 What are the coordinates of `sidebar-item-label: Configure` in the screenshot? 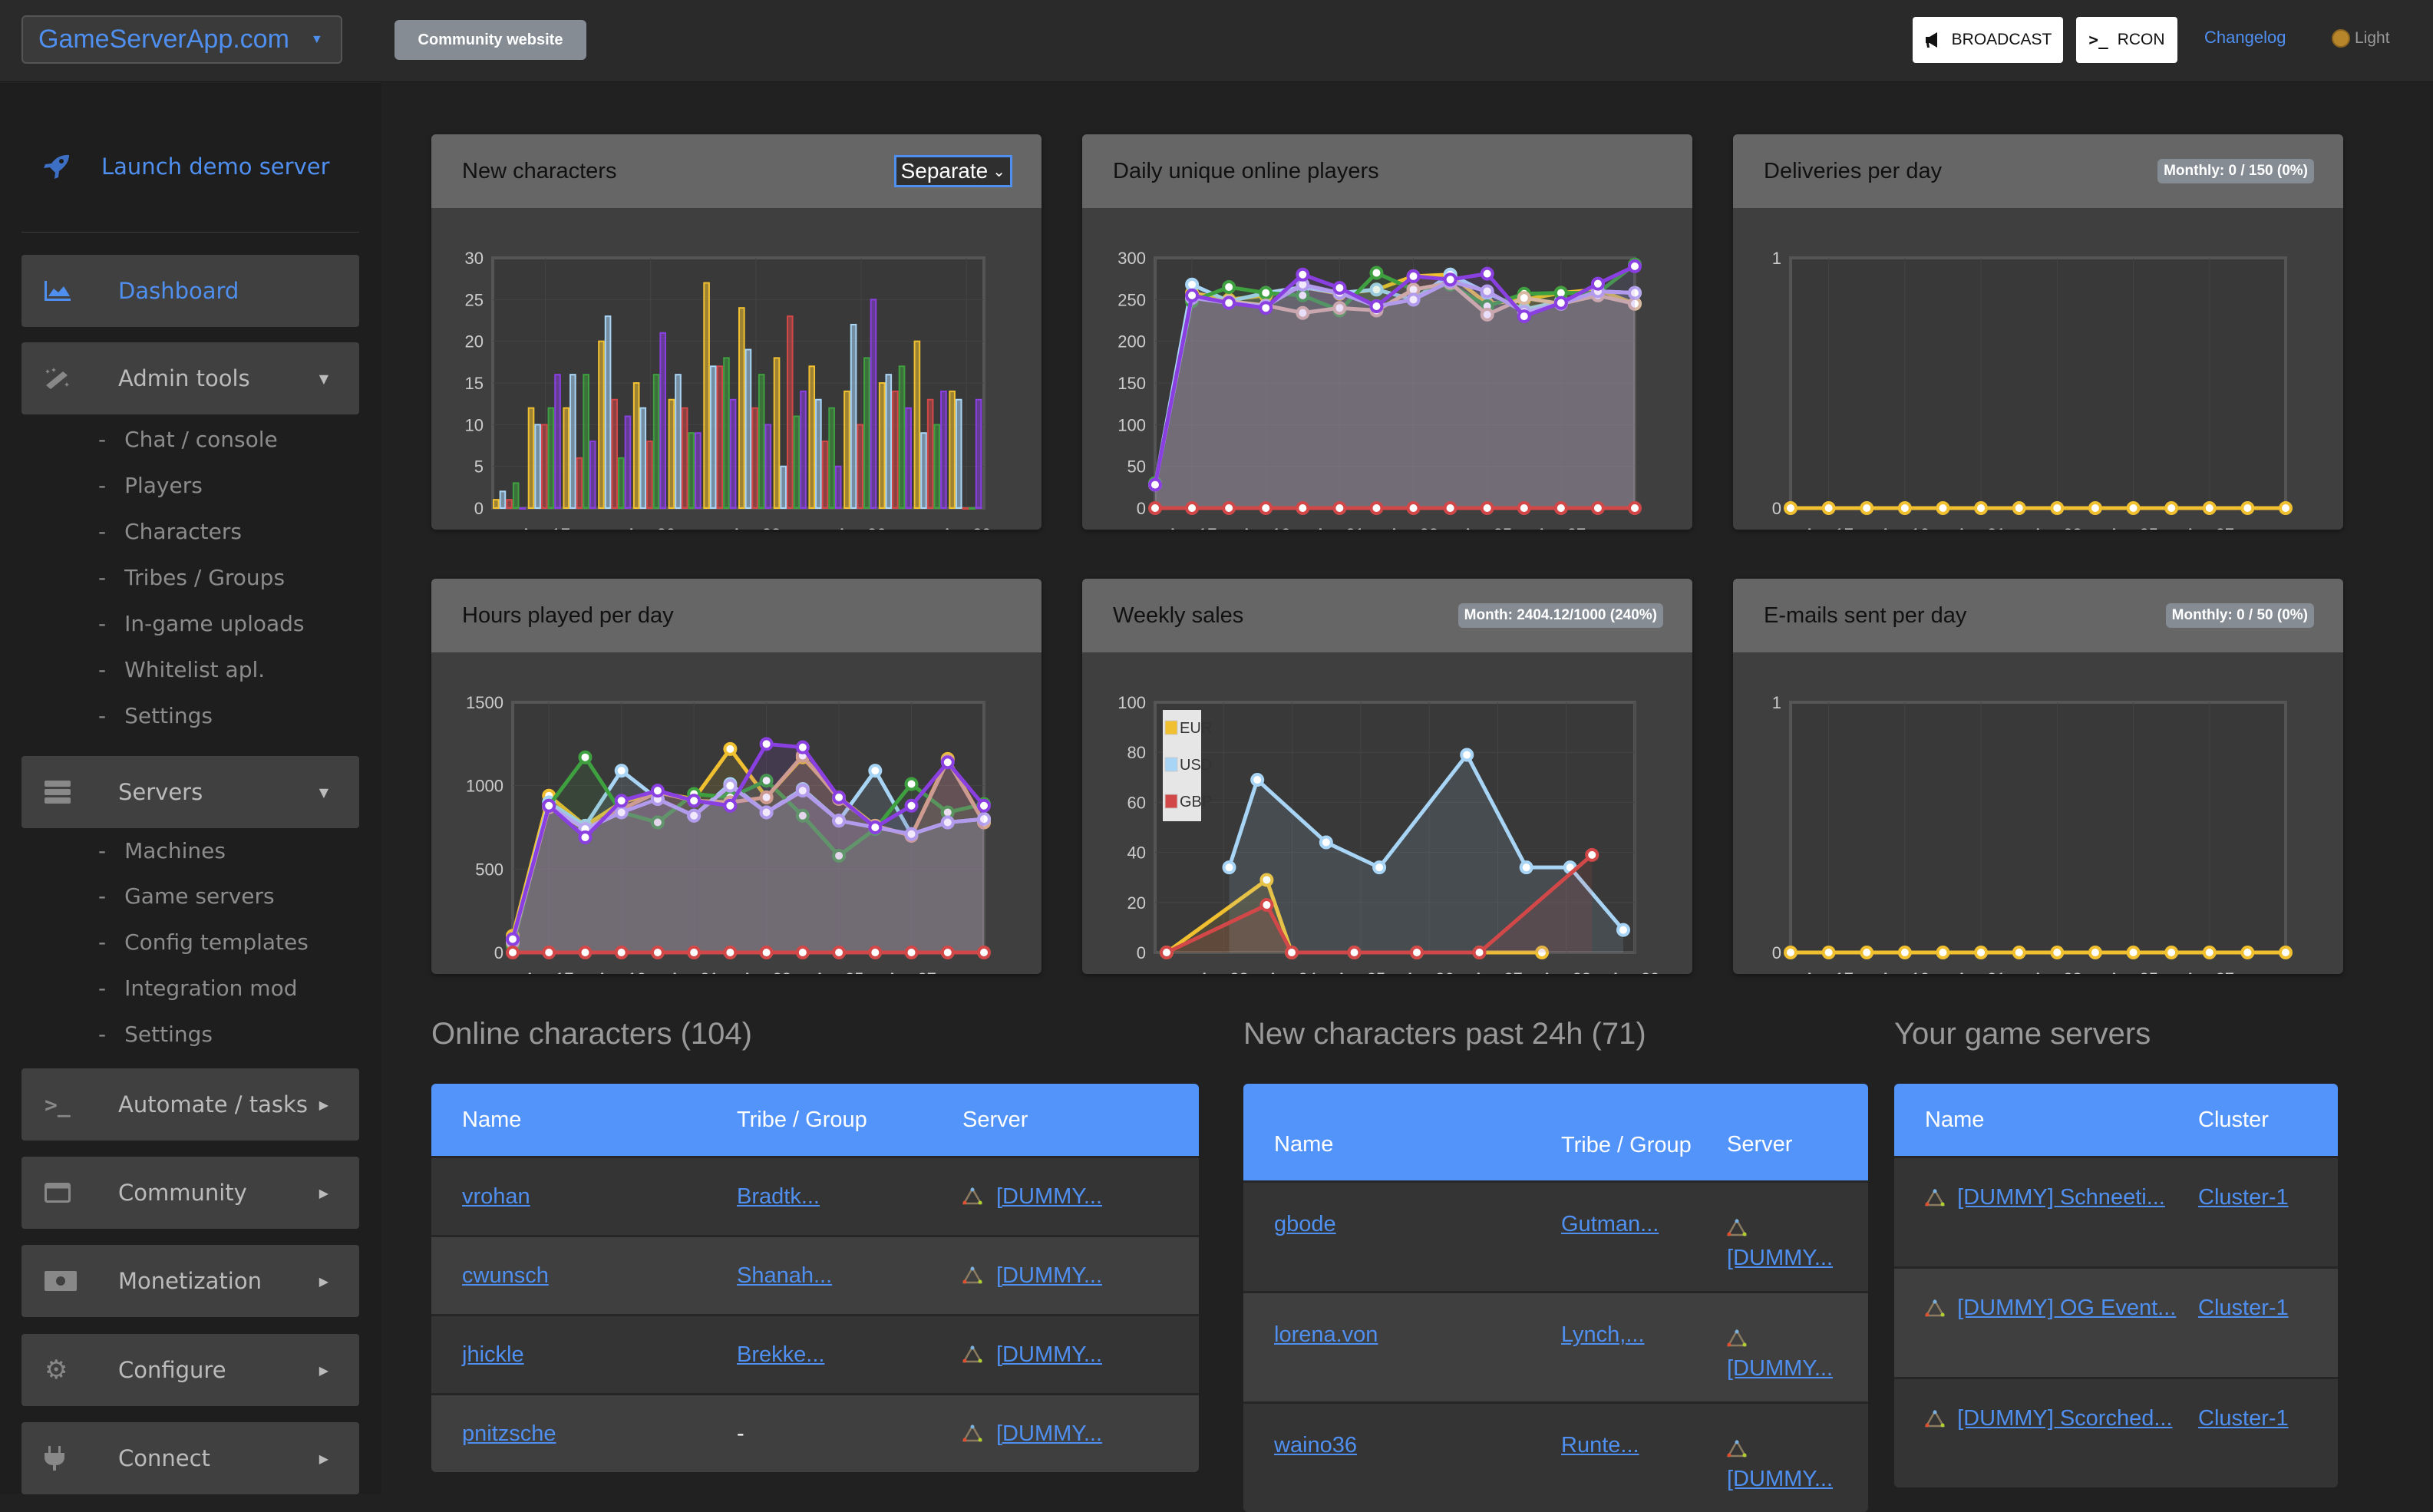 It's located at (172, 1370).